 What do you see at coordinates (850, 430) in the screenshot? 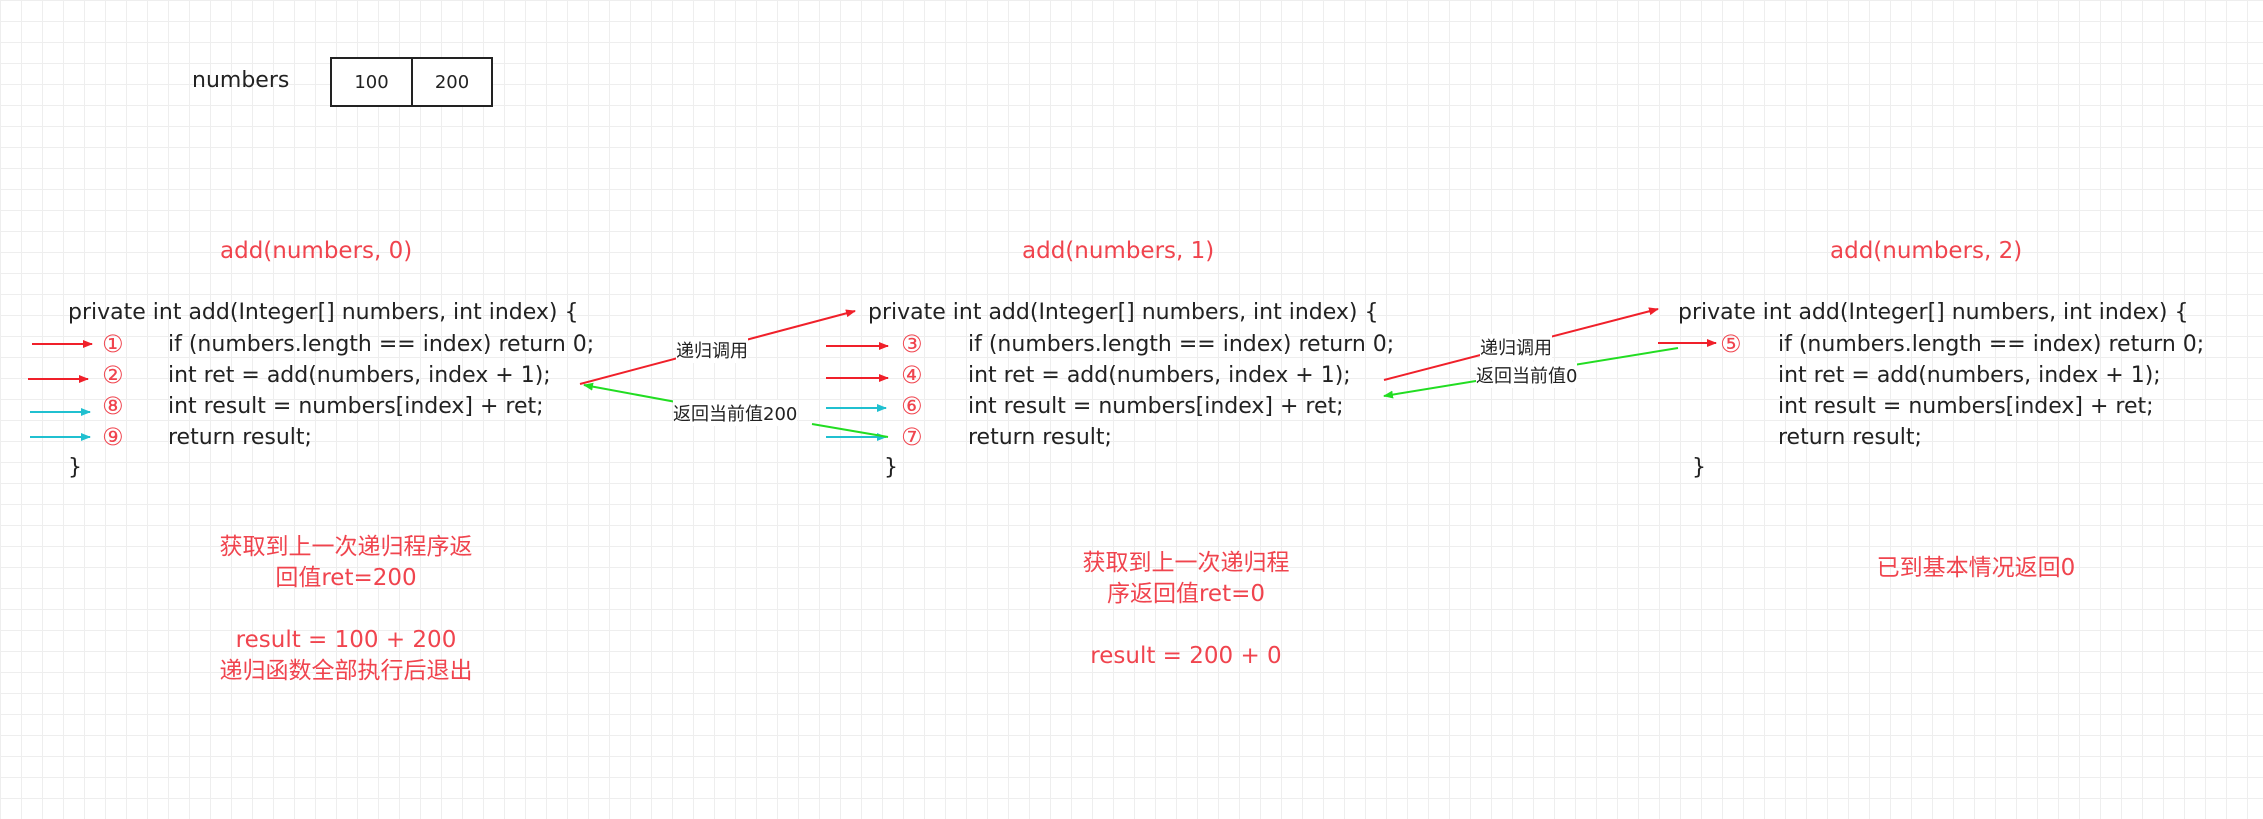
I see `return-arrow-1-to-0-tail` at bounding box center [850, 430].